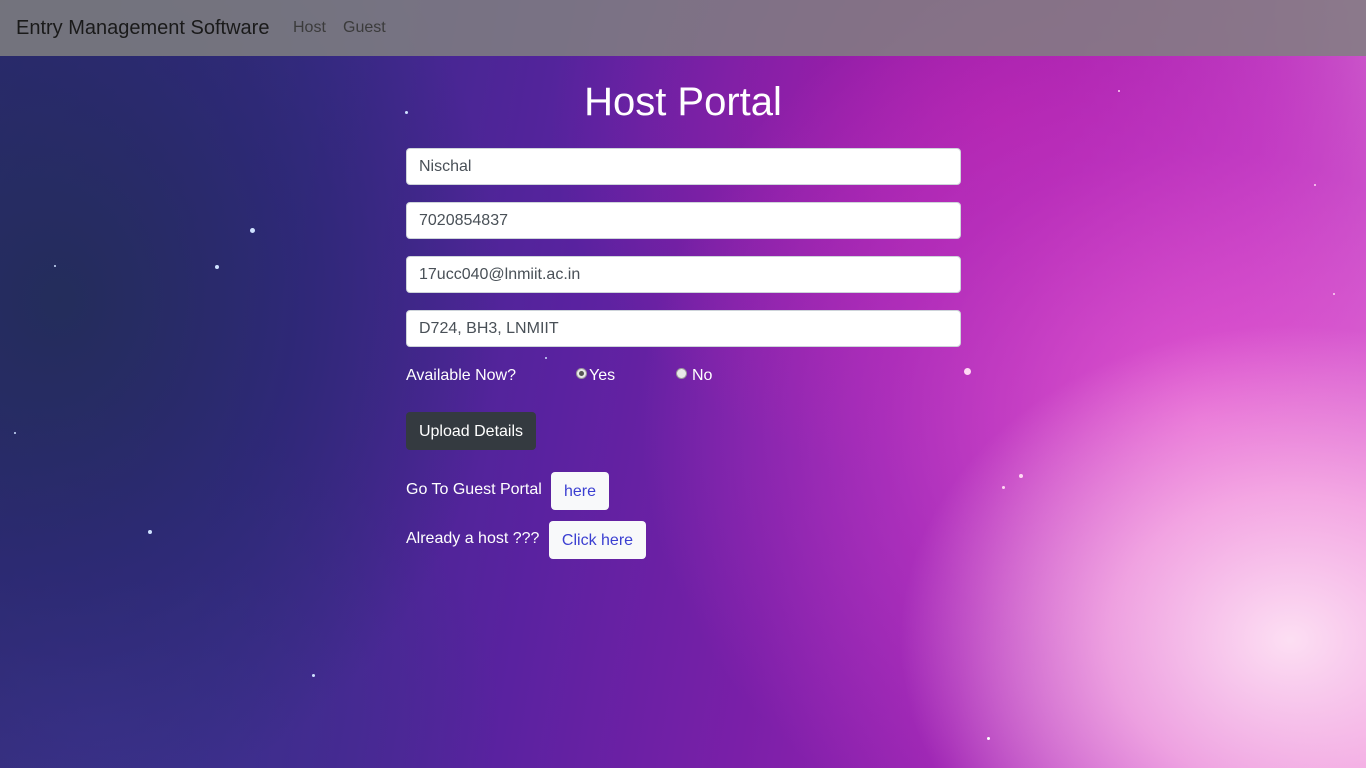  What do you see at coordinates (474, 489) in the screenshot?
I see `guest-portal-prompt: Go To Guest Portal` at bounding box center [474, 489].